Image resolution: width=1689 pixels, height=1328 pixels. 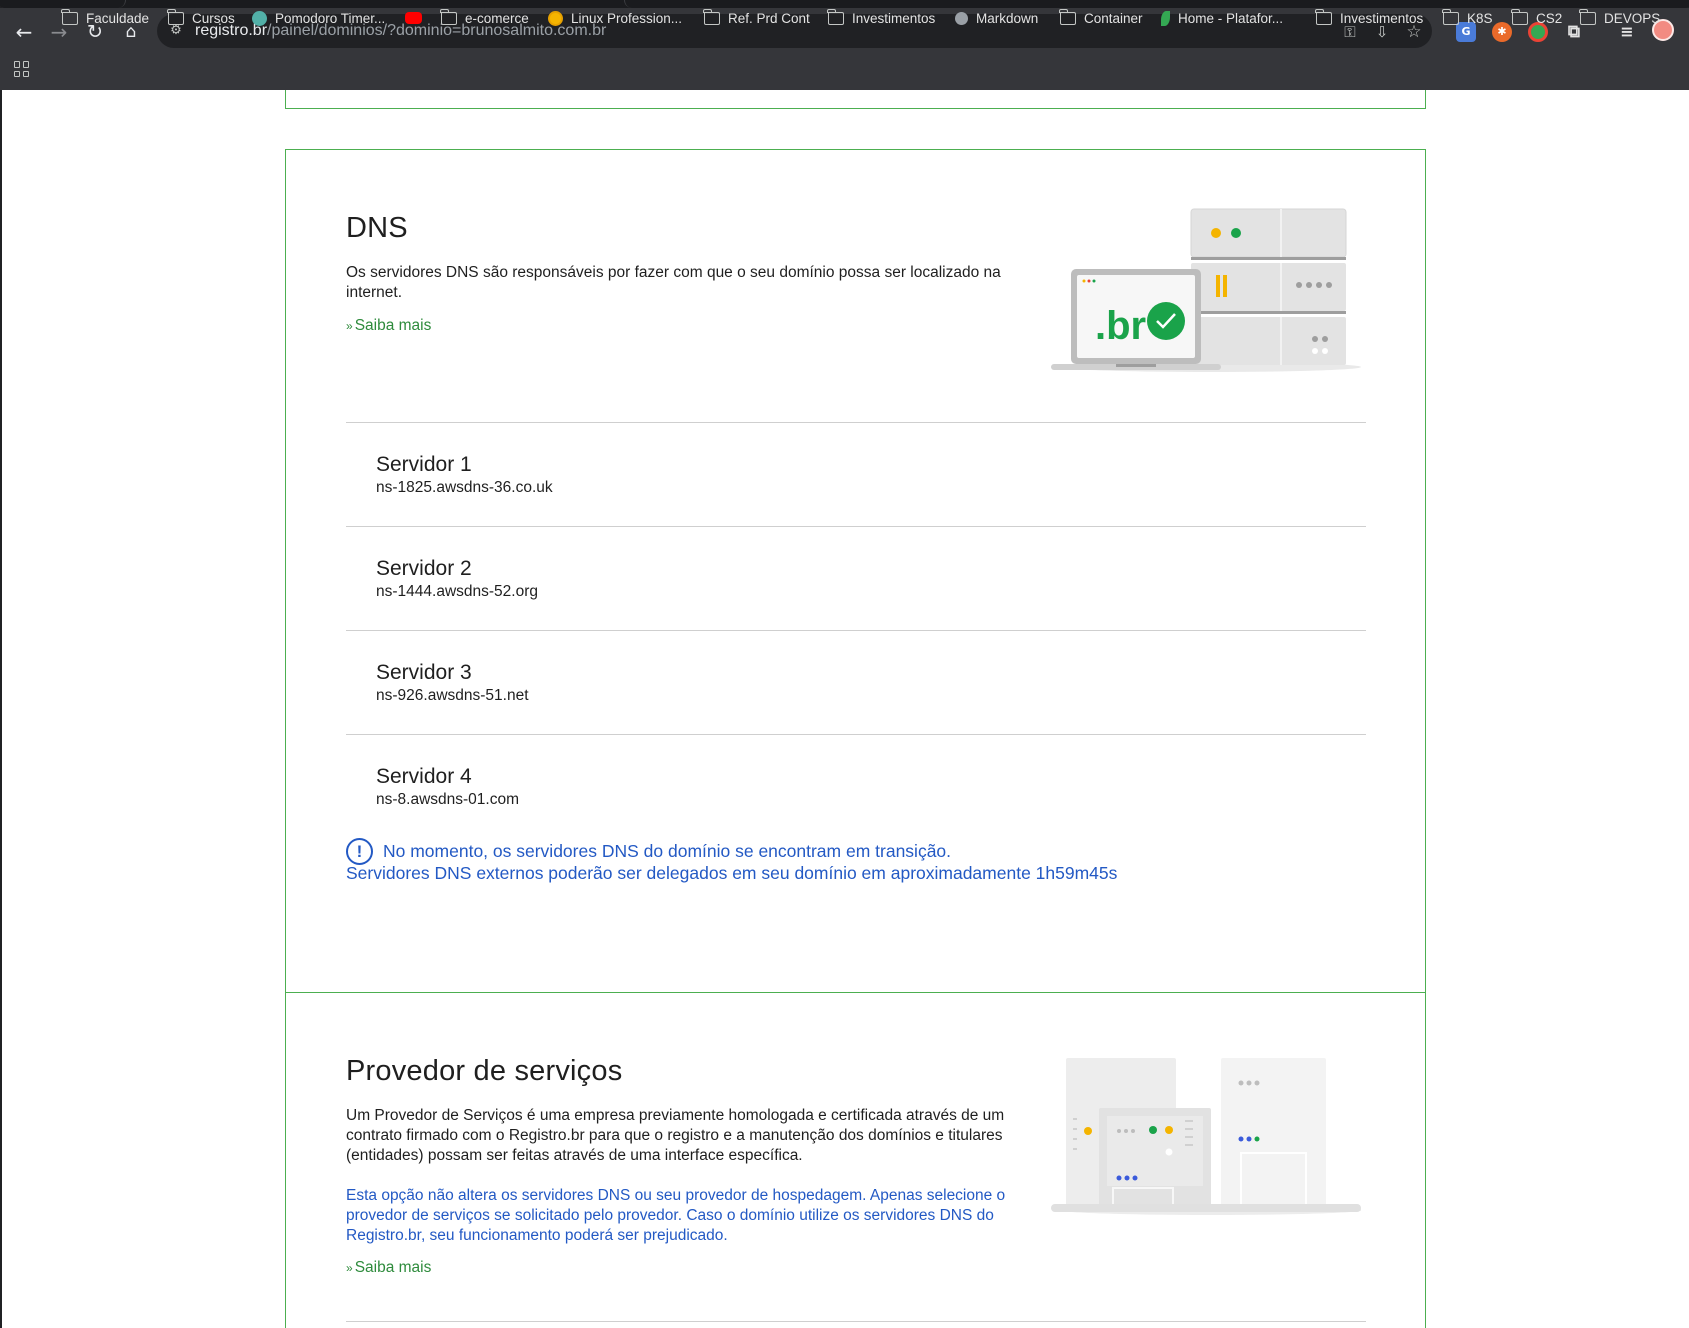 What do you see at coordinates (1549, 18) in the screenshot?
I see `bookmark-label: CS2` at bounding box center [1549, 18].